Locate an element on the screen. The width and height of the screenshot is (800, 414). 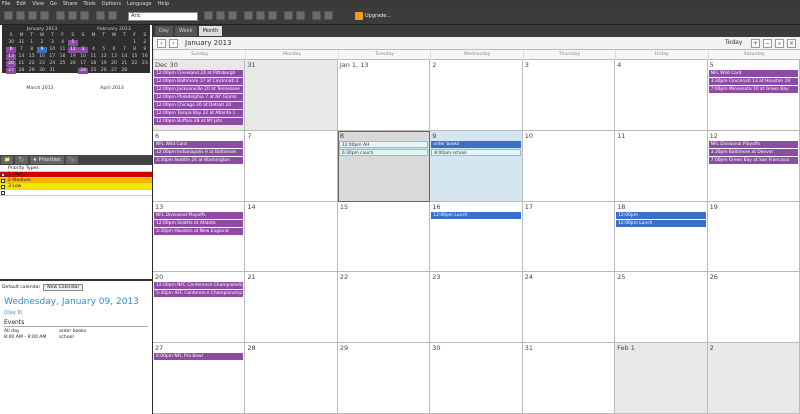
bold-icon is located at coordinates (208, 15).